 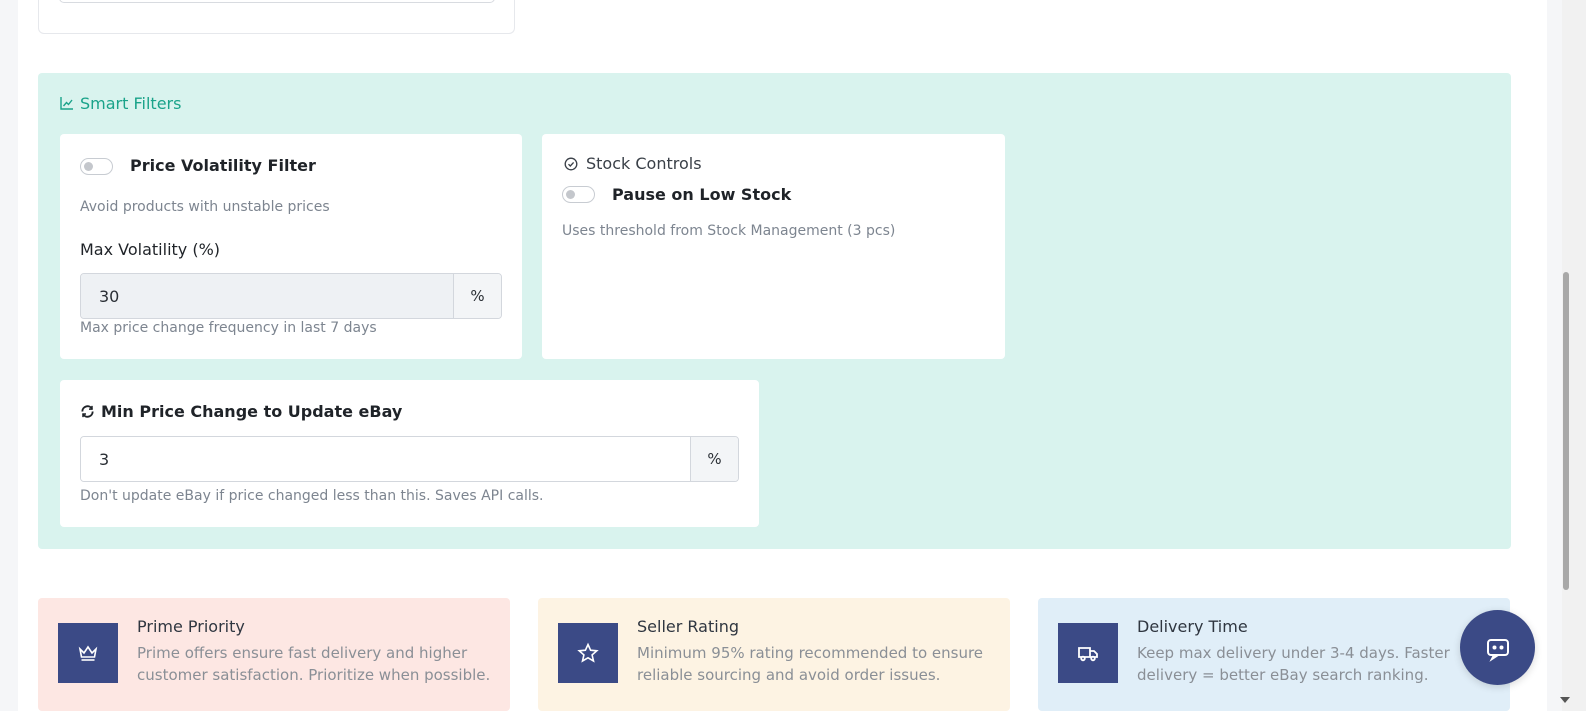 What do you see at coordinates (252, 411) in the screenshot?
I see `min-price-change-title: Min Price Change to Update eBay` at bounding box center [252, 411].